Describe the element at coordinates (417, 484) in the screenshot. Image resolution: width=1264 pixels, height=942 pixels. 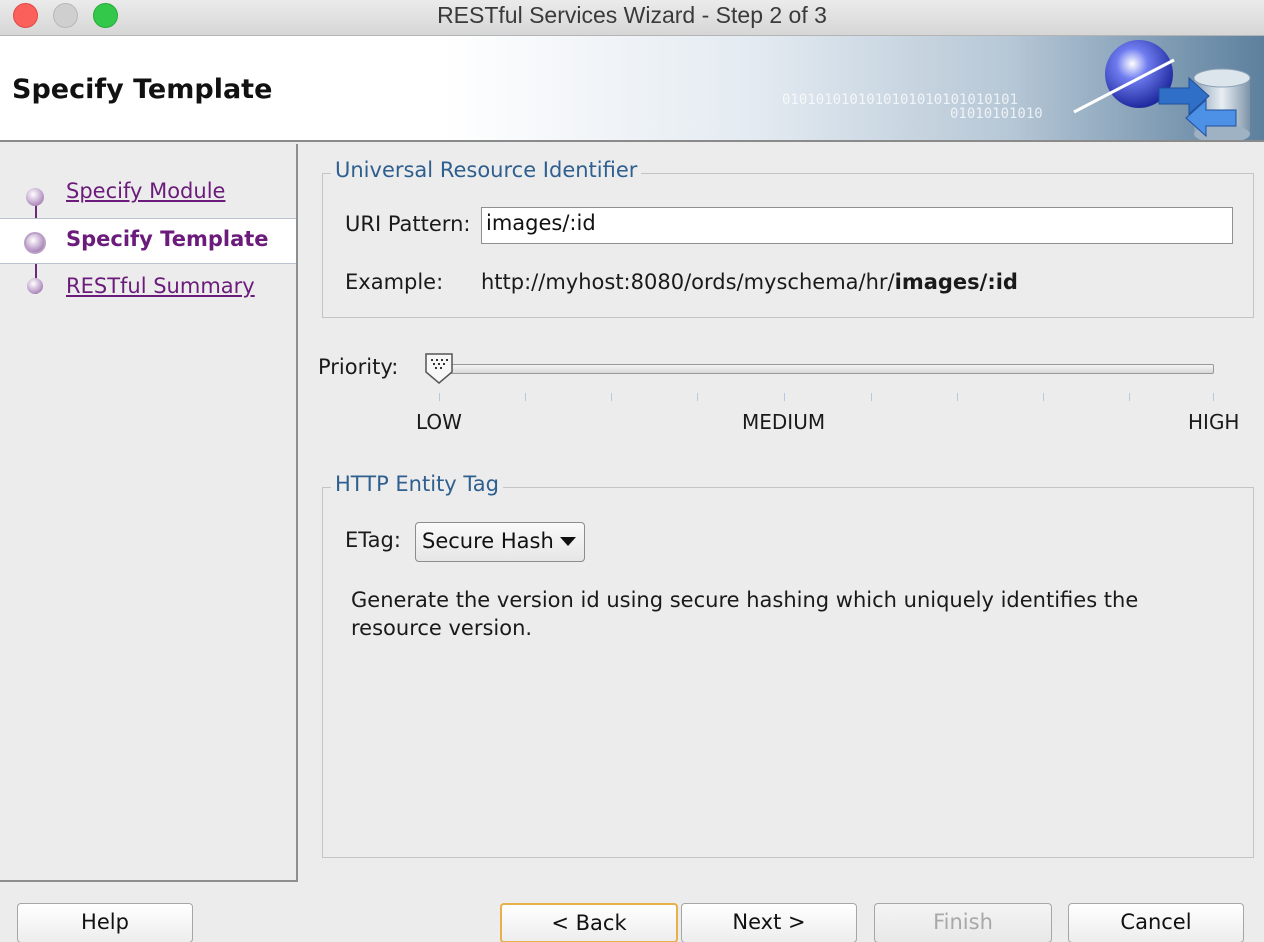
I see `etag-group-title: HTTP Entity Tag` at that location.